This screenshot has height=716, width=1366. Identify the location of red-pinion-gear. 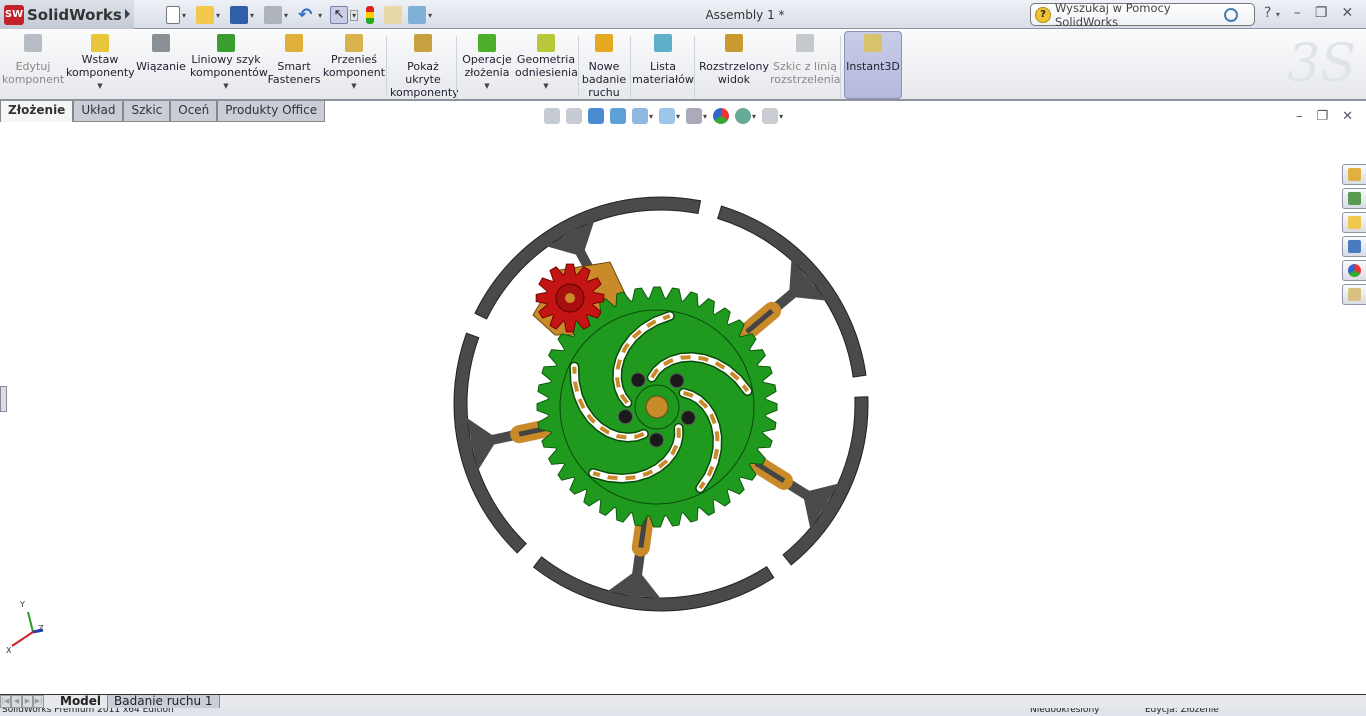
(570, 298).